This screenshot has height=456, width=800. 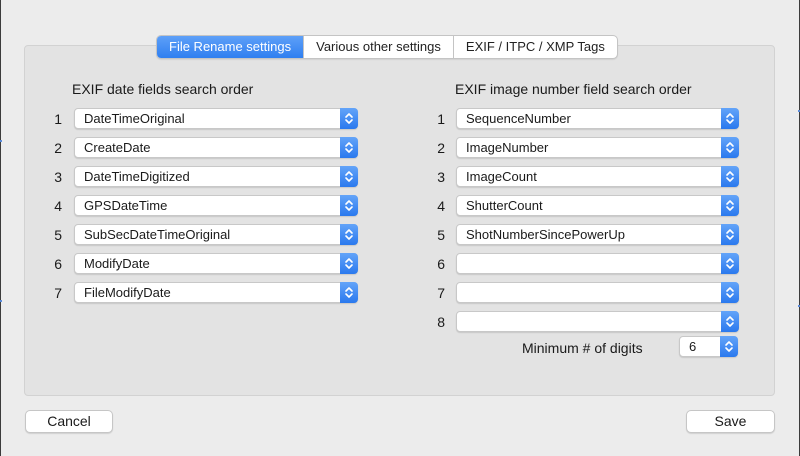 I want to click on select-value: FileModifyDate, so click(x=127, y=292).